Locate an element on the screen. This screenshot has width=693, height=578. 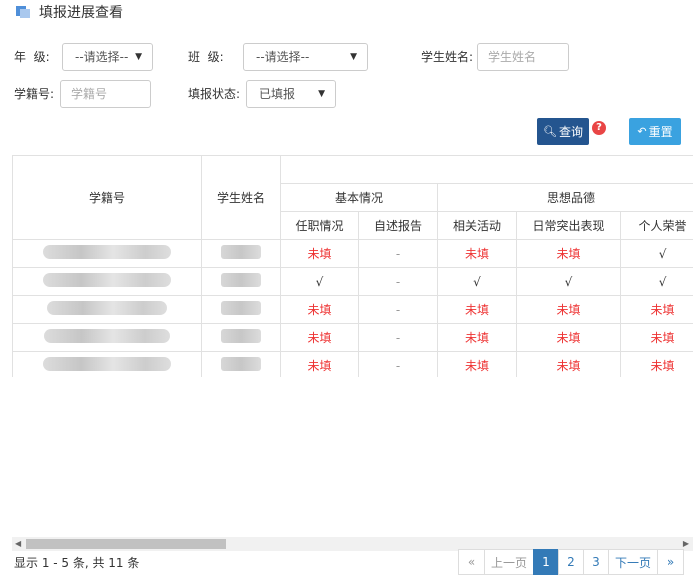
help-icon: ? is located at coordinates (599, 128).